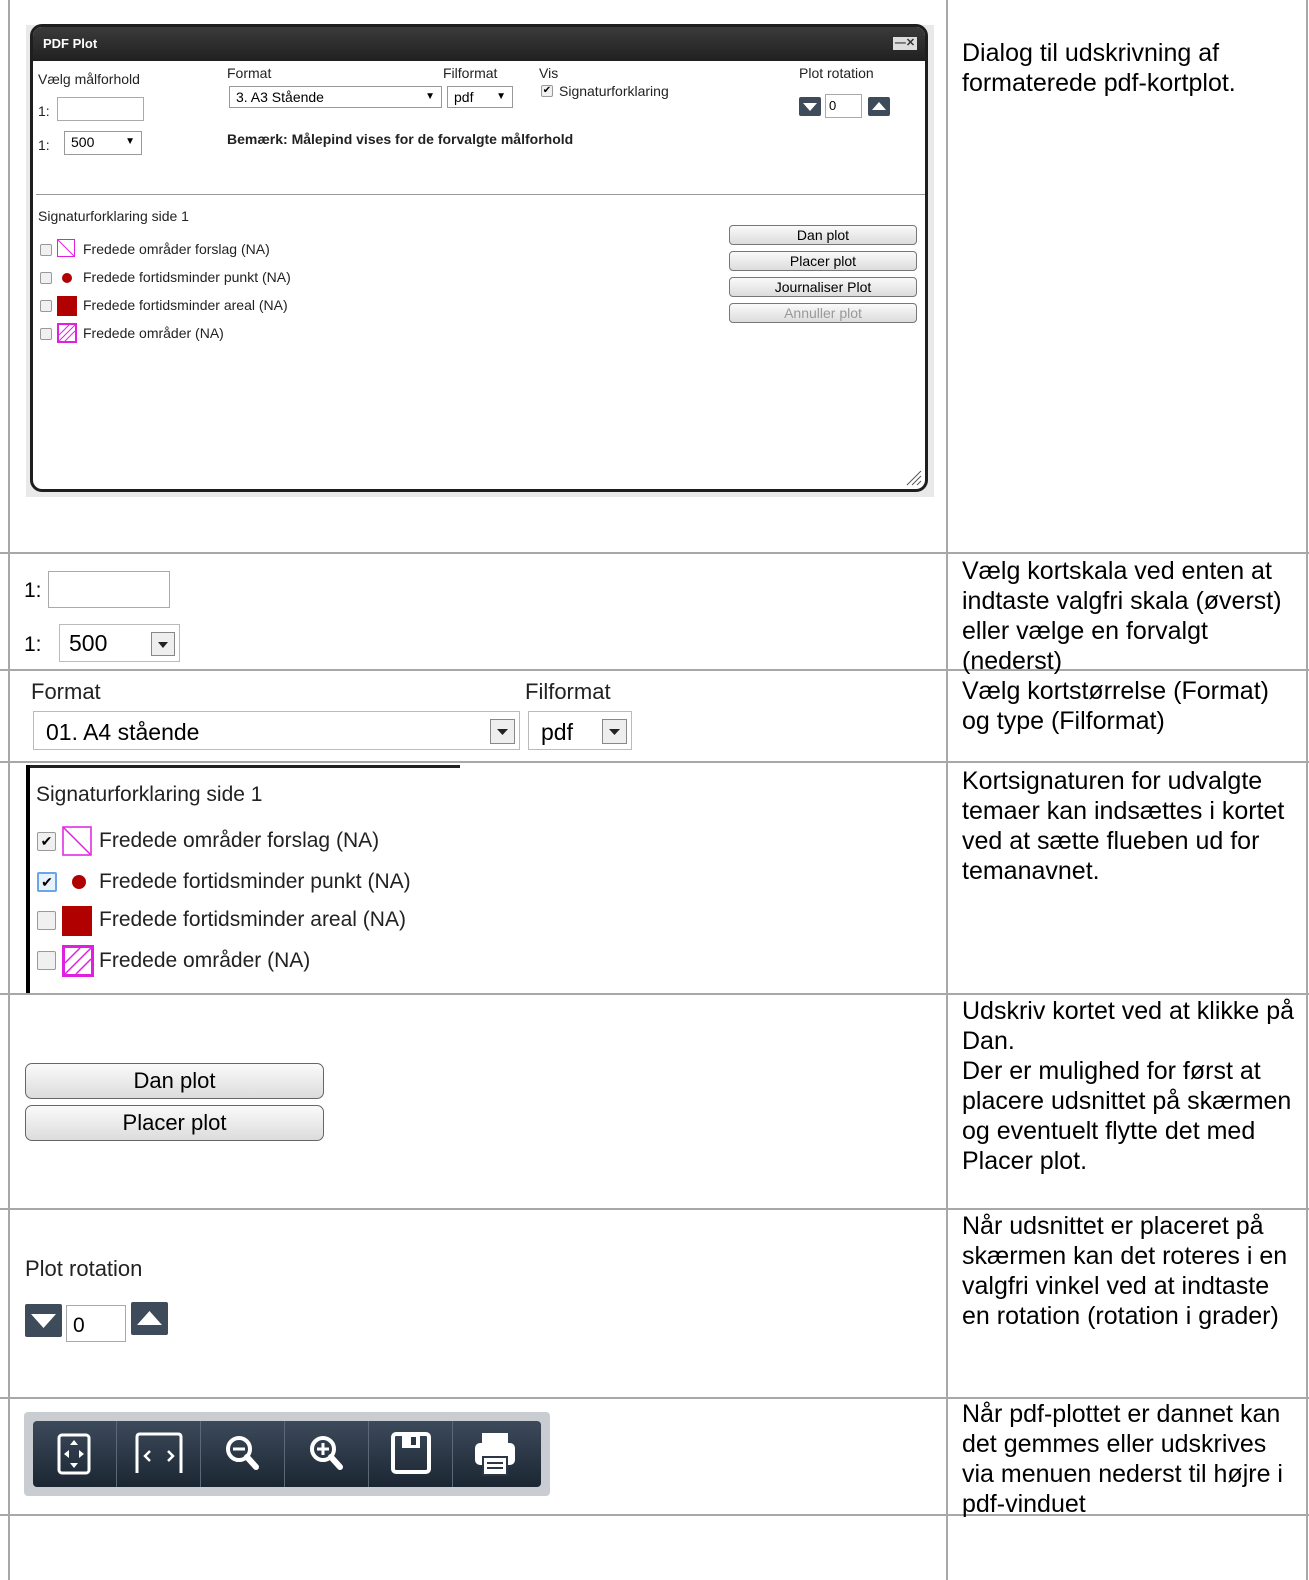  I want to click on diagonal-hatch-icon, so click(67, 333).